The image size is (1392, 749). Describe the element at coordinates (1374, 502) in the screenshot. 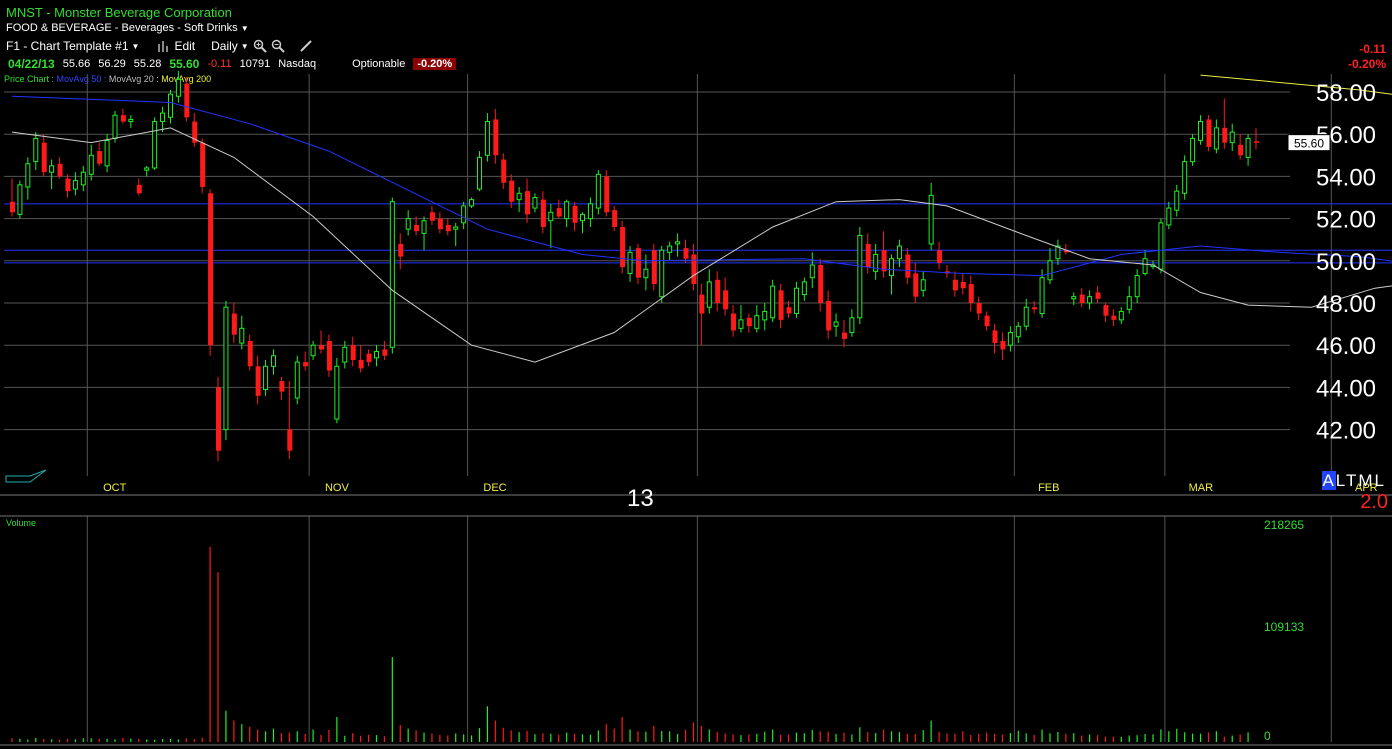

I see `scale-value: 2.0` at that location.